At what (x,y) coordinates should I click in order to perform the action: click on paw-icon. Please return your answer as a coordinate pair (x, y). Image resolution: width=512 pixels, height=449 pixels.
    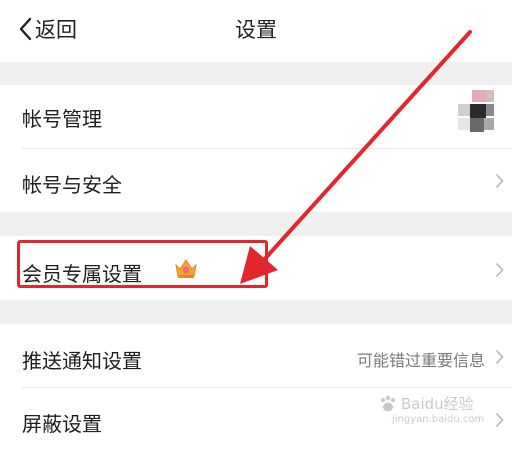
    Looking at the image, I should click on (388, 403).